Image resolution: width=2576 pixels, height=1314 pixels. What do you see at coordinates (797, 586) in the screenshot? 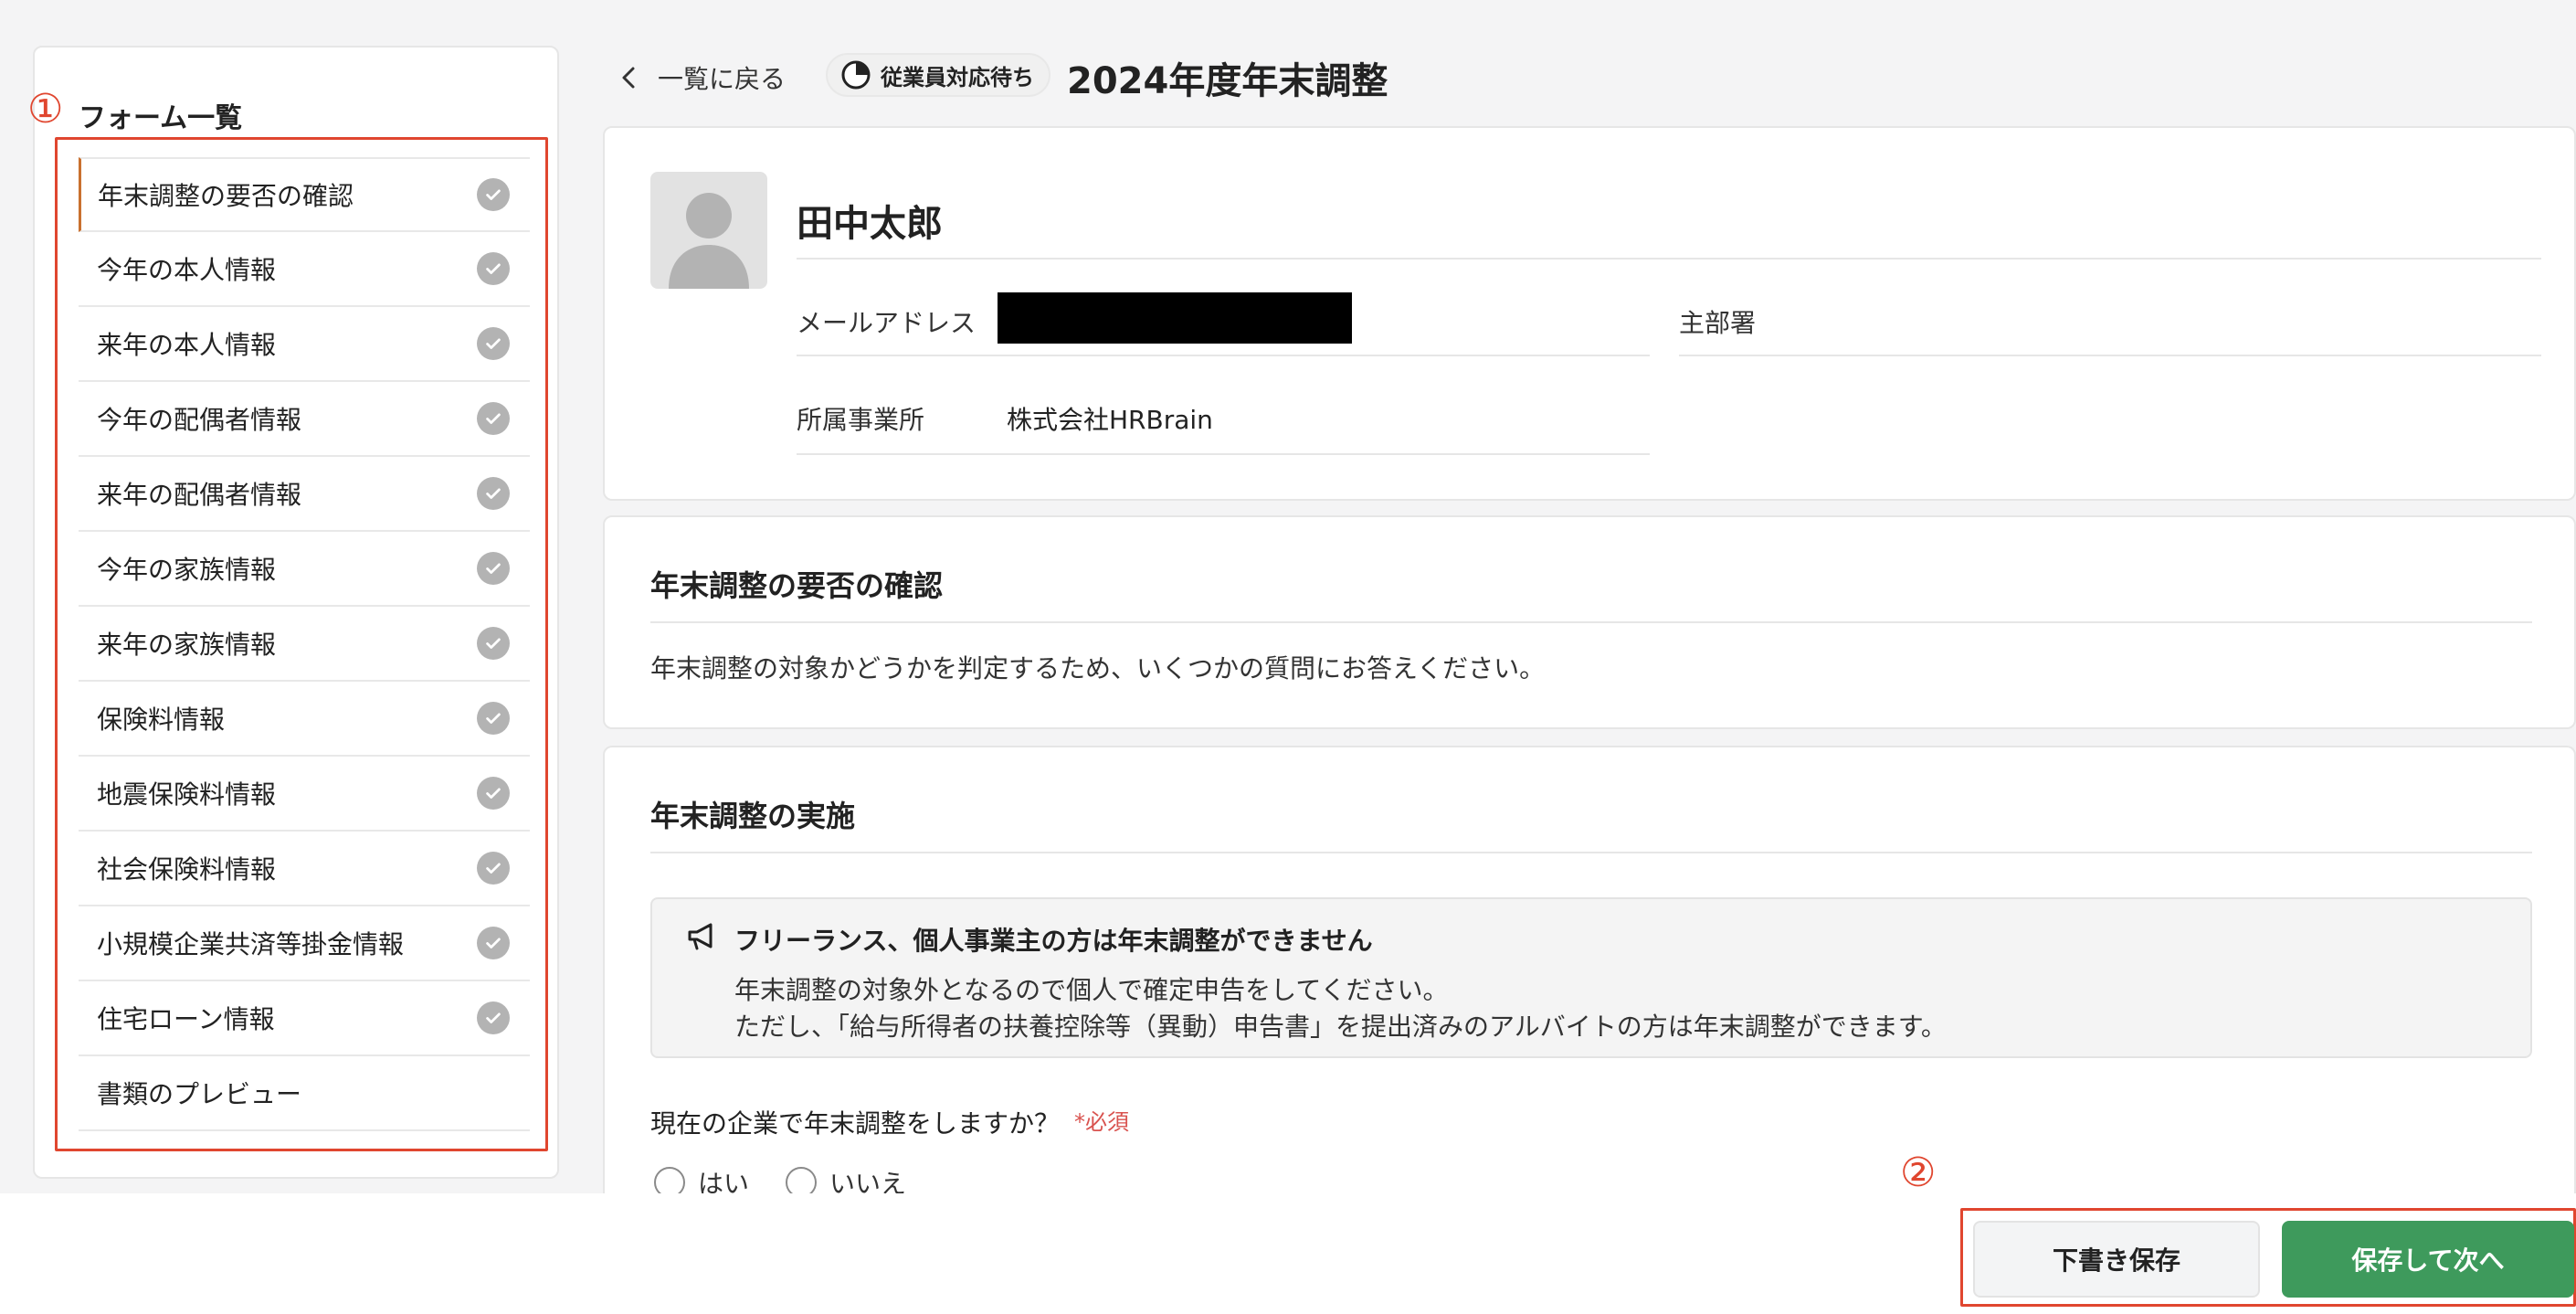
I see `section-title: 年末調整の要否の確認` at bounding box center [797, 586].